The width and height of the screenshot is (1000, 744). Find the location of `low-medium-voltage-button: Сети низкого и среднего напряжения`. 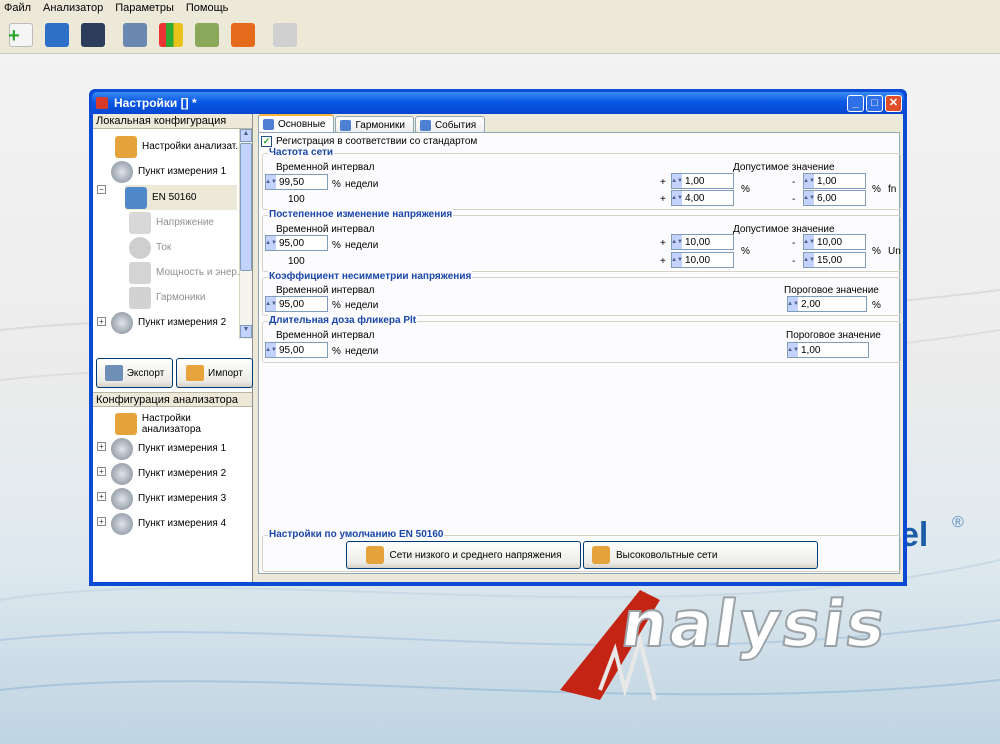

low-medium-voltage-button: Сети низкого и среднего напряжения is located at coordinates (463, 555).